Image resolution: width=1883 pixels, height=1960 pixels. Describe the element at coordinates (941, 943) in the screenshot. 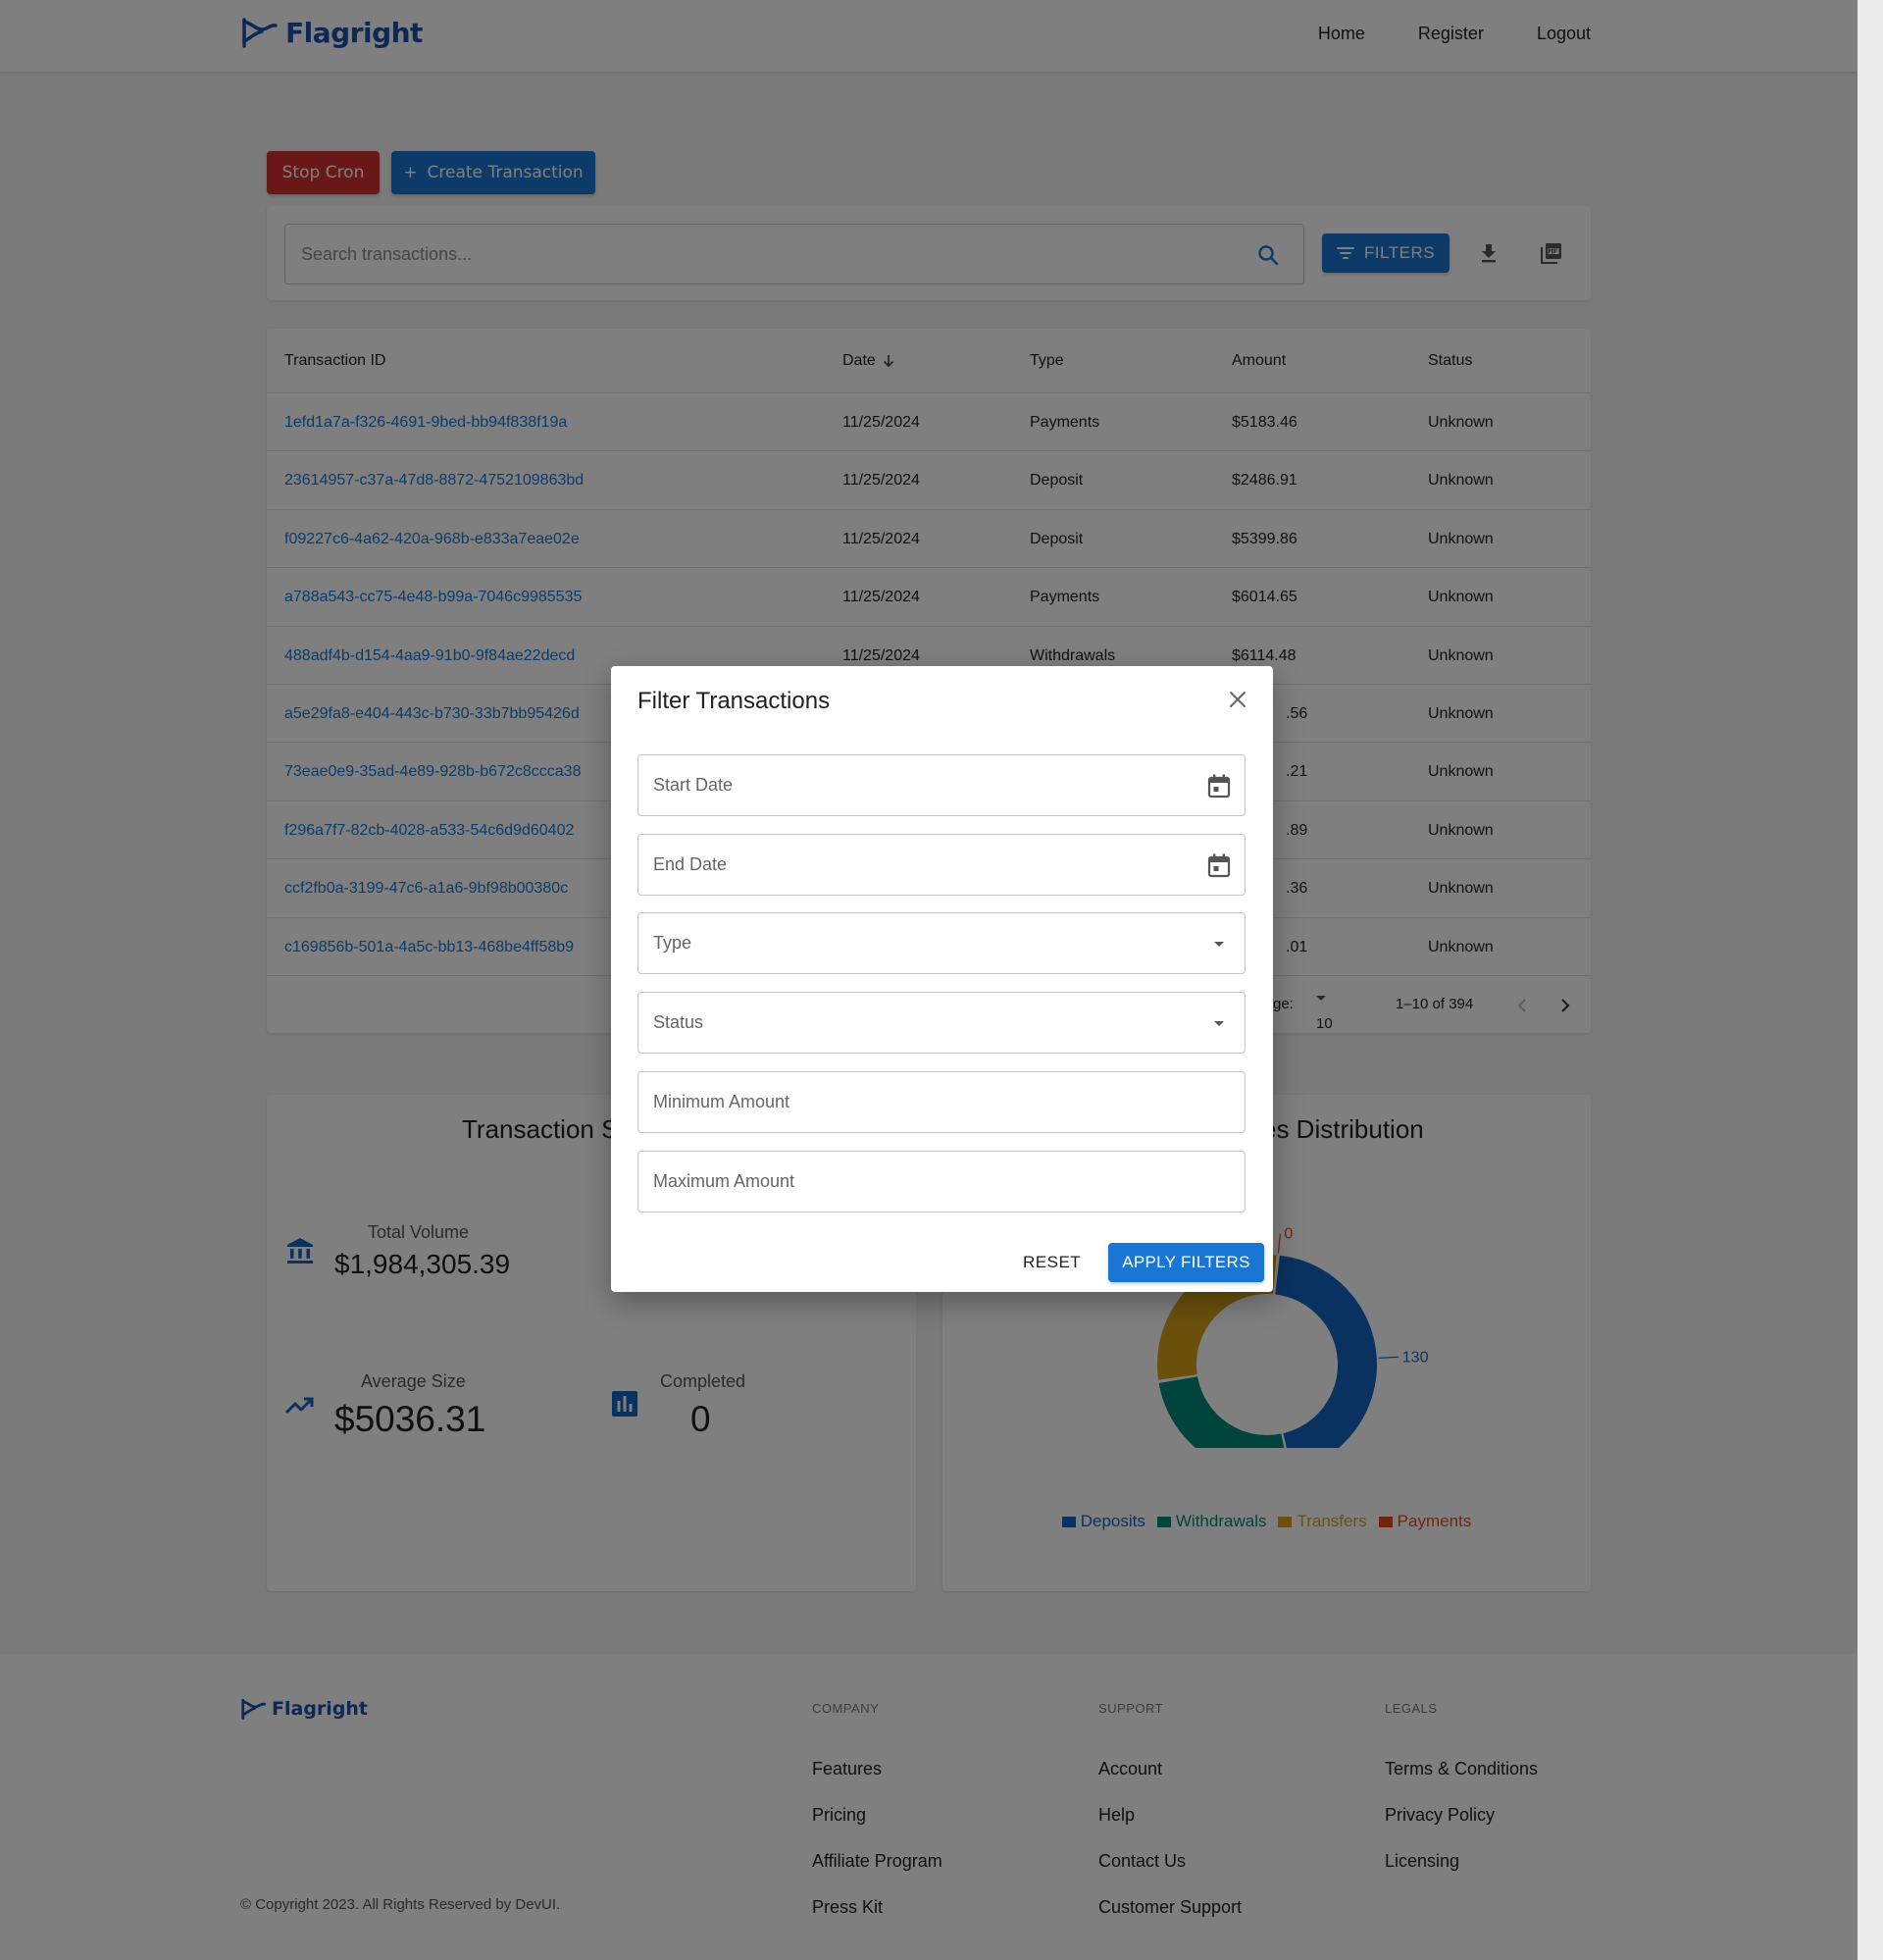

I see `type-select: Type` at that location.